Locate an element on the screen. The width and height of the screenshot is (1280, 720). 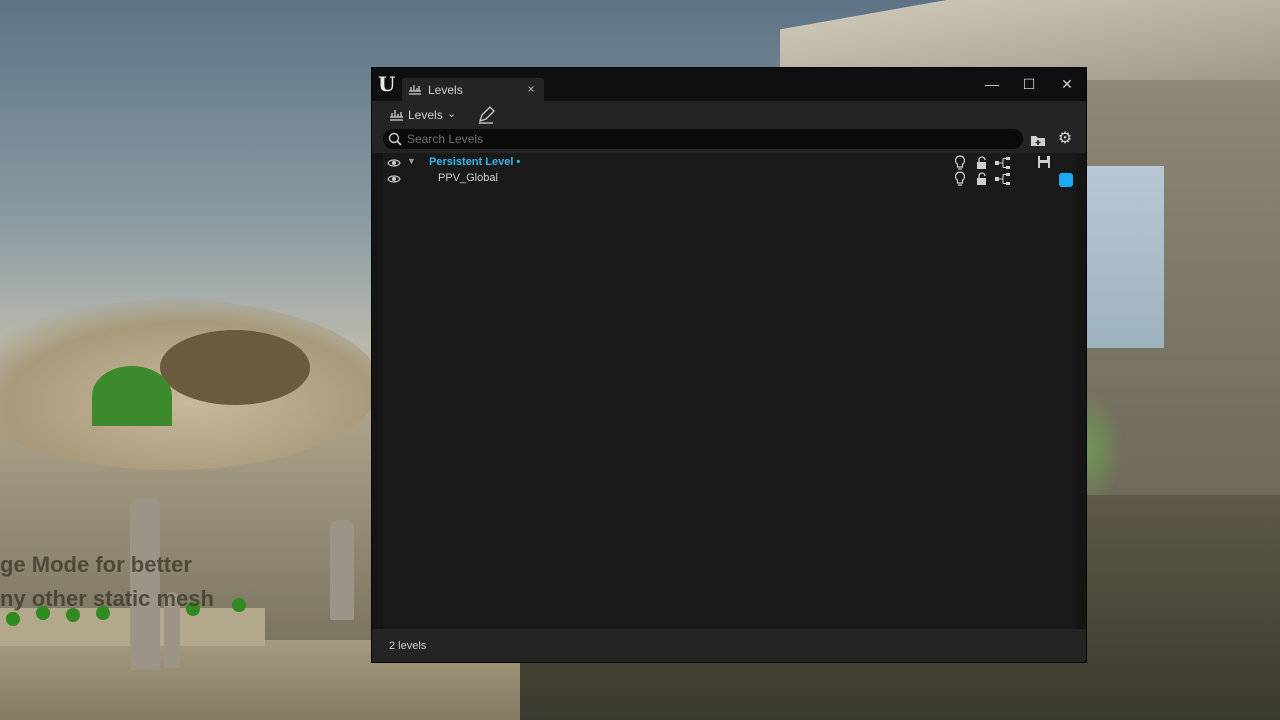
levels-menu-button: Levels ⌄ is located at coordinates (423, 115).